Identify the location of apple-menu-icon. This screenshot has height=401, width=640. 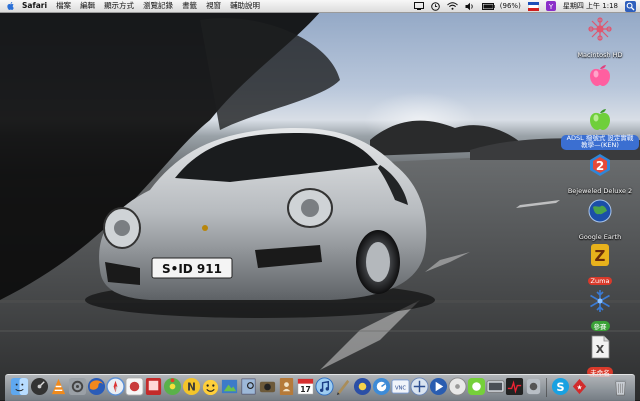
(11, 6).